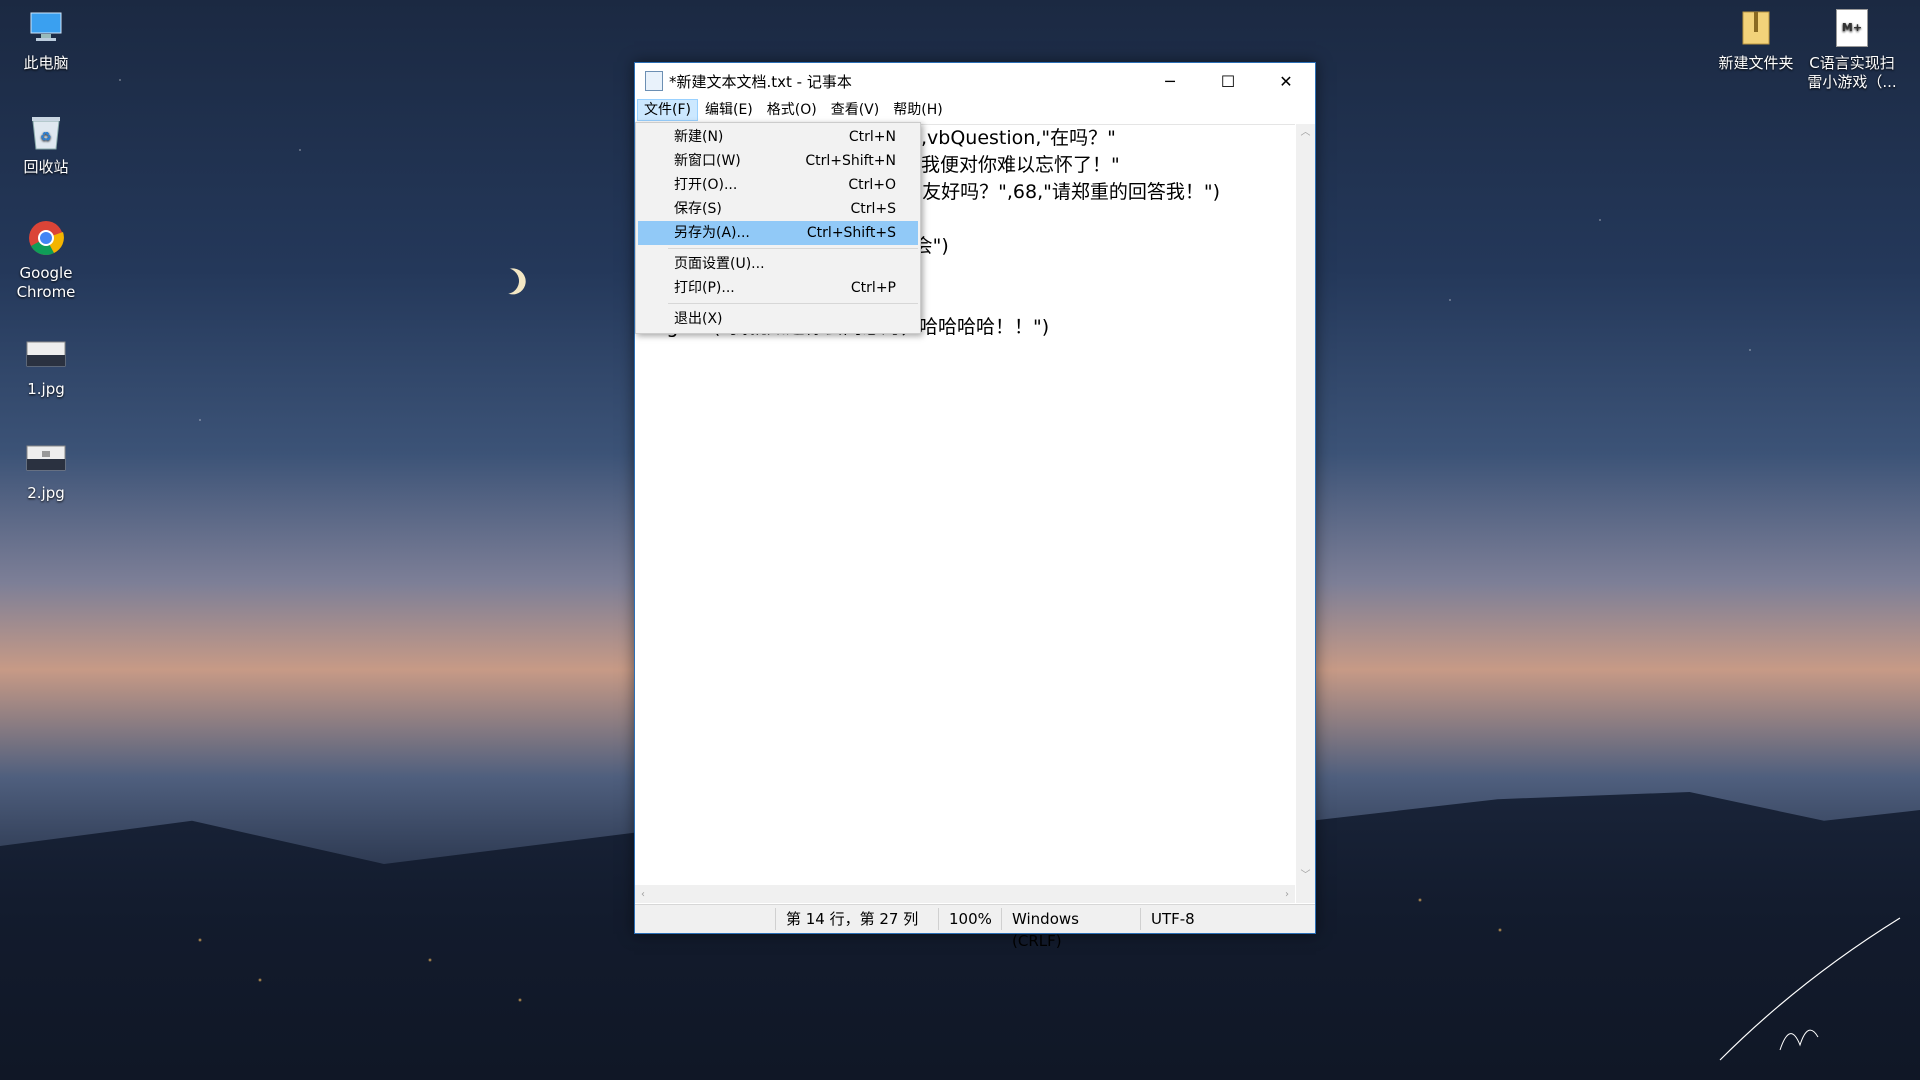 The image size is (1920, 1080). I want to click on status-line-ending: Windows (CRLF), so click(1070, 929).